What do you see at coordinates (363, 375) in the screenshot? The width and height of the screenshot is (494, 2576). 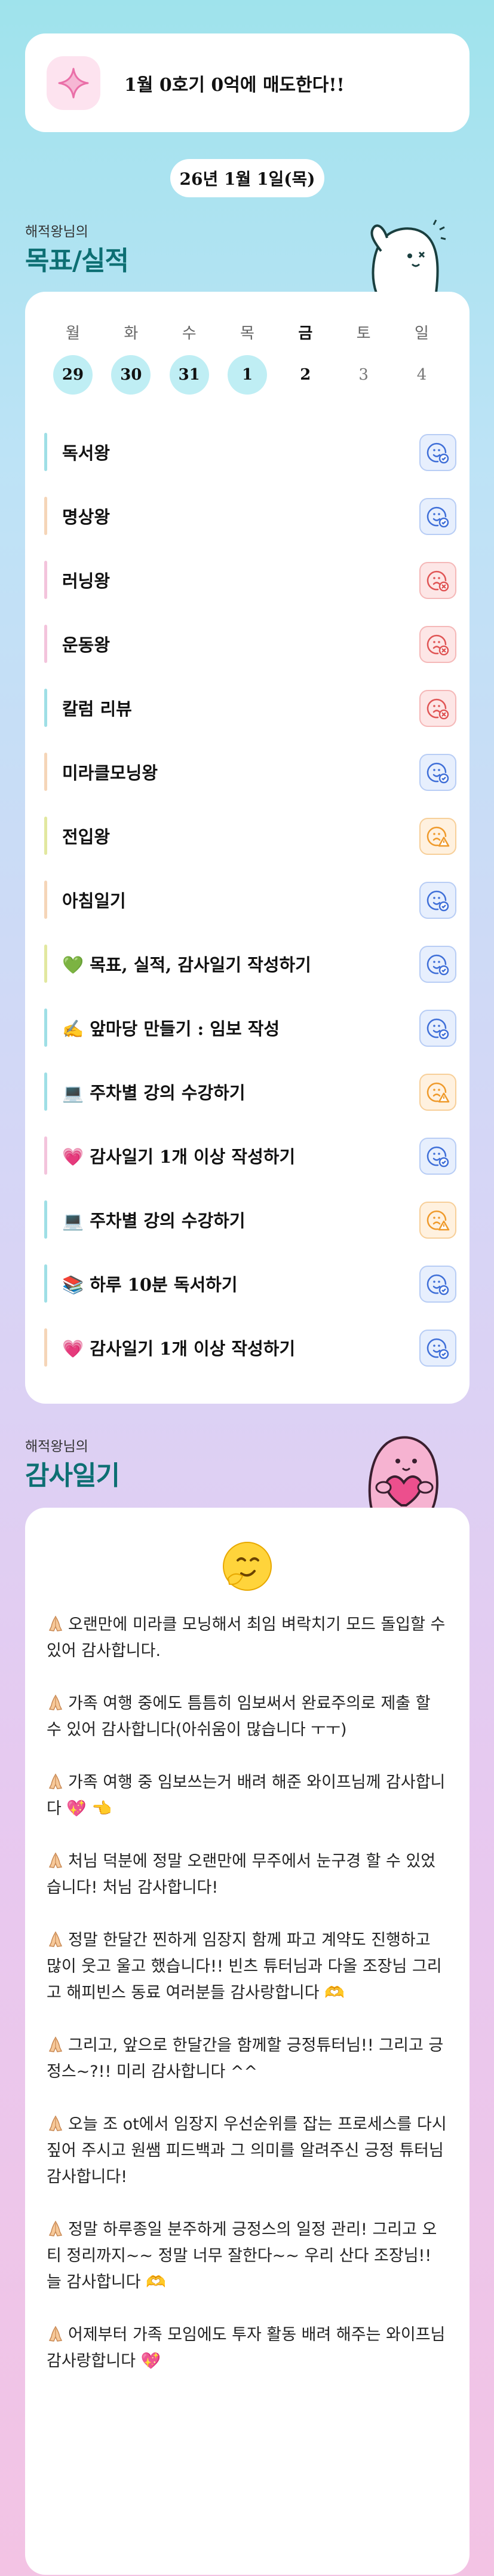 I see `week-day-number: 3` at bounding box center [363, 375].